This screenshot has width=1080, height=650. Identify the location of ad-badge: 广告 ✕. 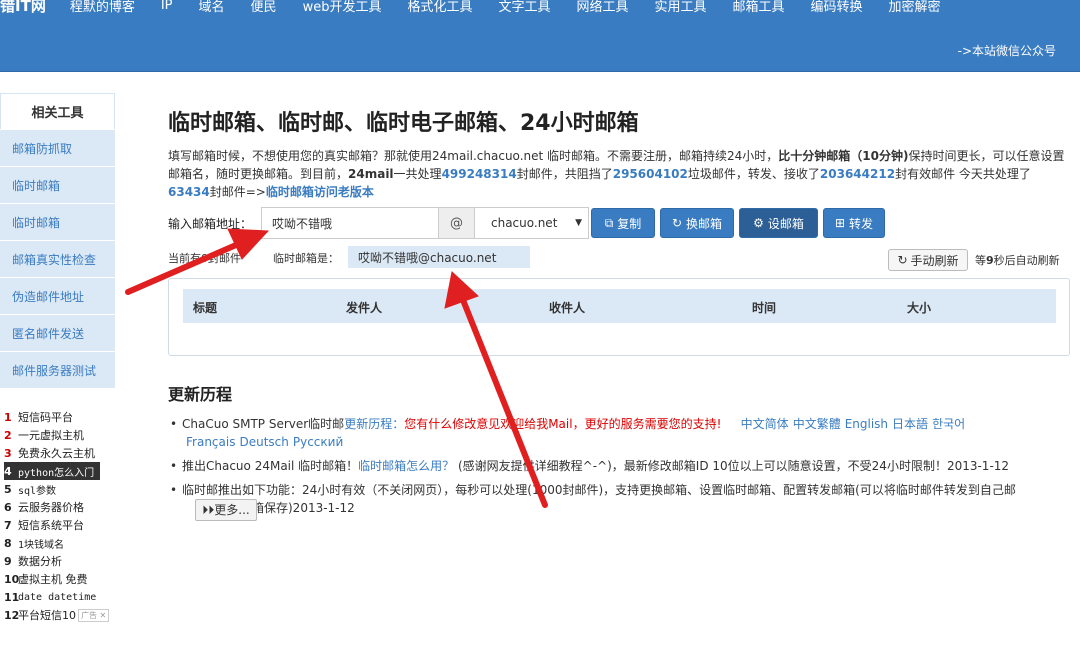
(94, 615).